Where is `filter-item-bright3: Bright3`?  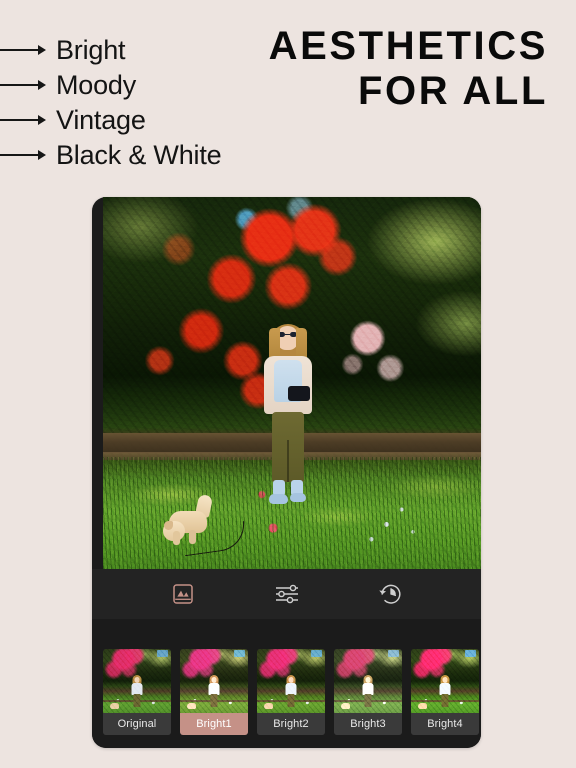
filter-item-bright3: Bright3 is located at coordinates (368, 692).